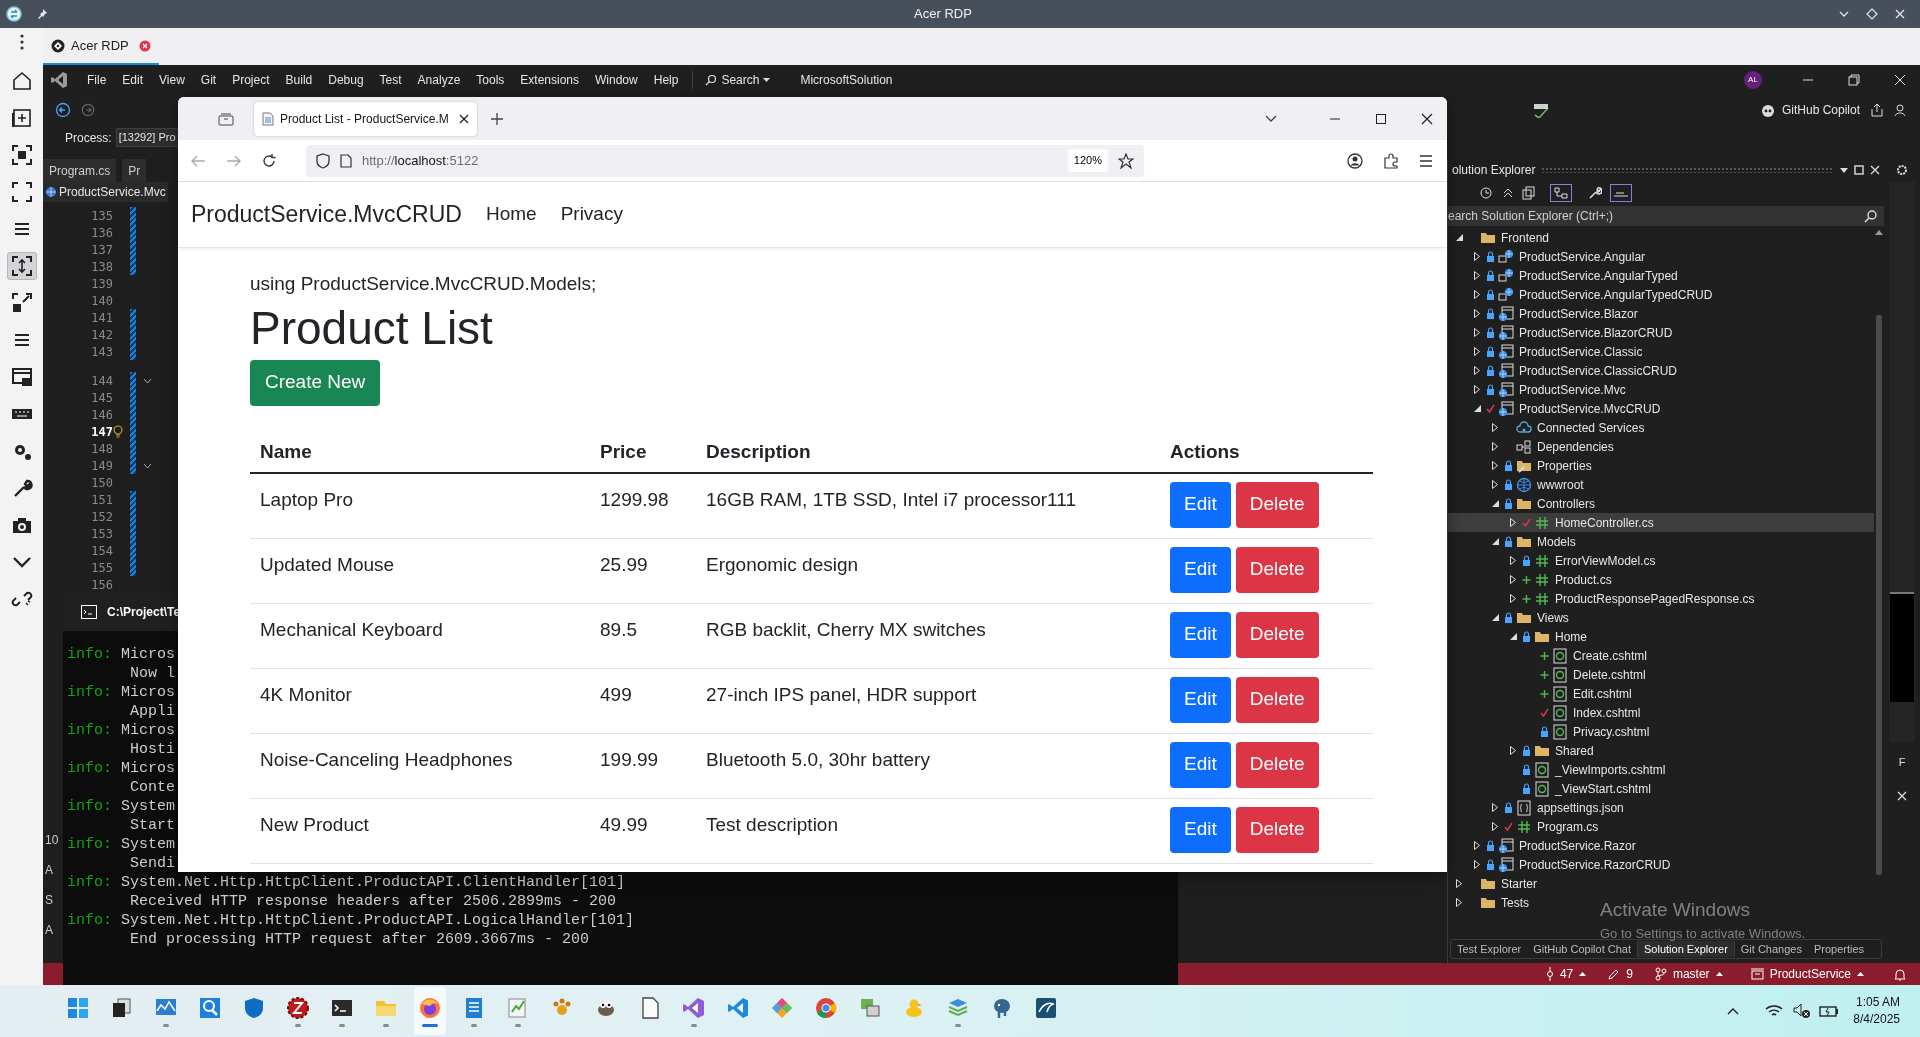 The width and height of the screenshot is (1920, 1037). What do you see at coordinates (1802, 1011) in the screenshot?
I see `speaker-muted-icon` at bounding box center [1802, 1011].